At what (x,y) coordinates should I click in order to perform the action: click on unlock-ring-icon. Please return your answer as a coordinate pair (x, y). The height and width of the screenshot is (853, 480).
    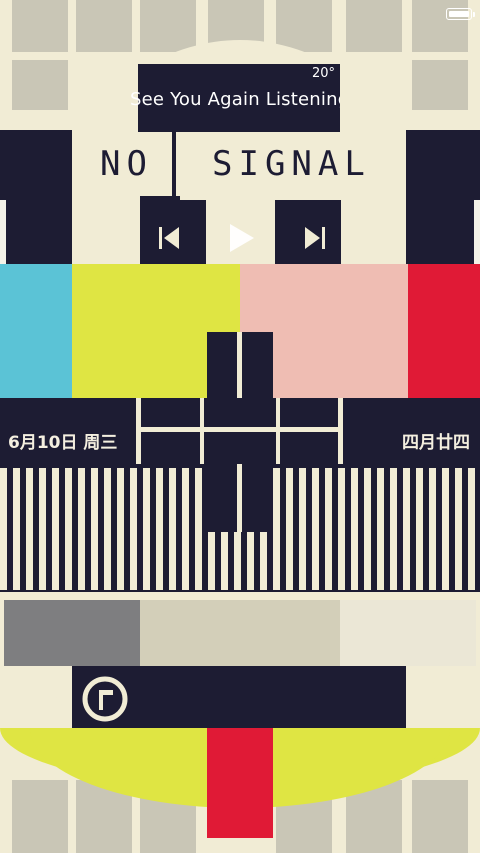
    Looking at the image, I should click on (105, 699).